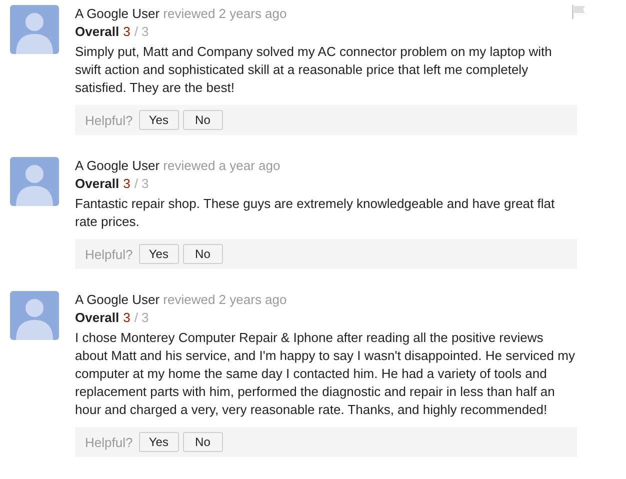 The width and height of the screenshot is (626, 479). I want to click on flag-icon, so click(579, 12).